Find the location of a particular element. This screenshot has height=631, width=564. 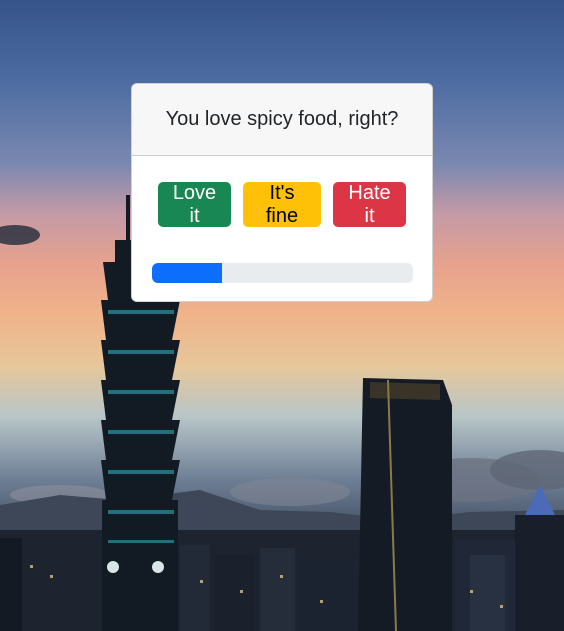

answer-buttons: Love it It's fine Hate it is located at coordinates (282, 204).